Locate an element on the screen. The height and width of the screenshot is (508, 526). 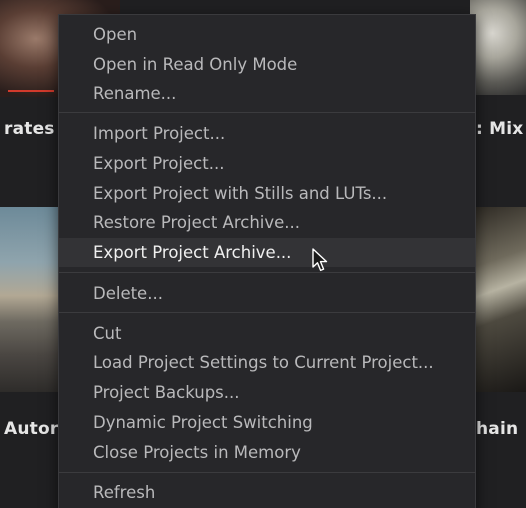
menu-item-cut: Cut is located at coordinates (267, 333).